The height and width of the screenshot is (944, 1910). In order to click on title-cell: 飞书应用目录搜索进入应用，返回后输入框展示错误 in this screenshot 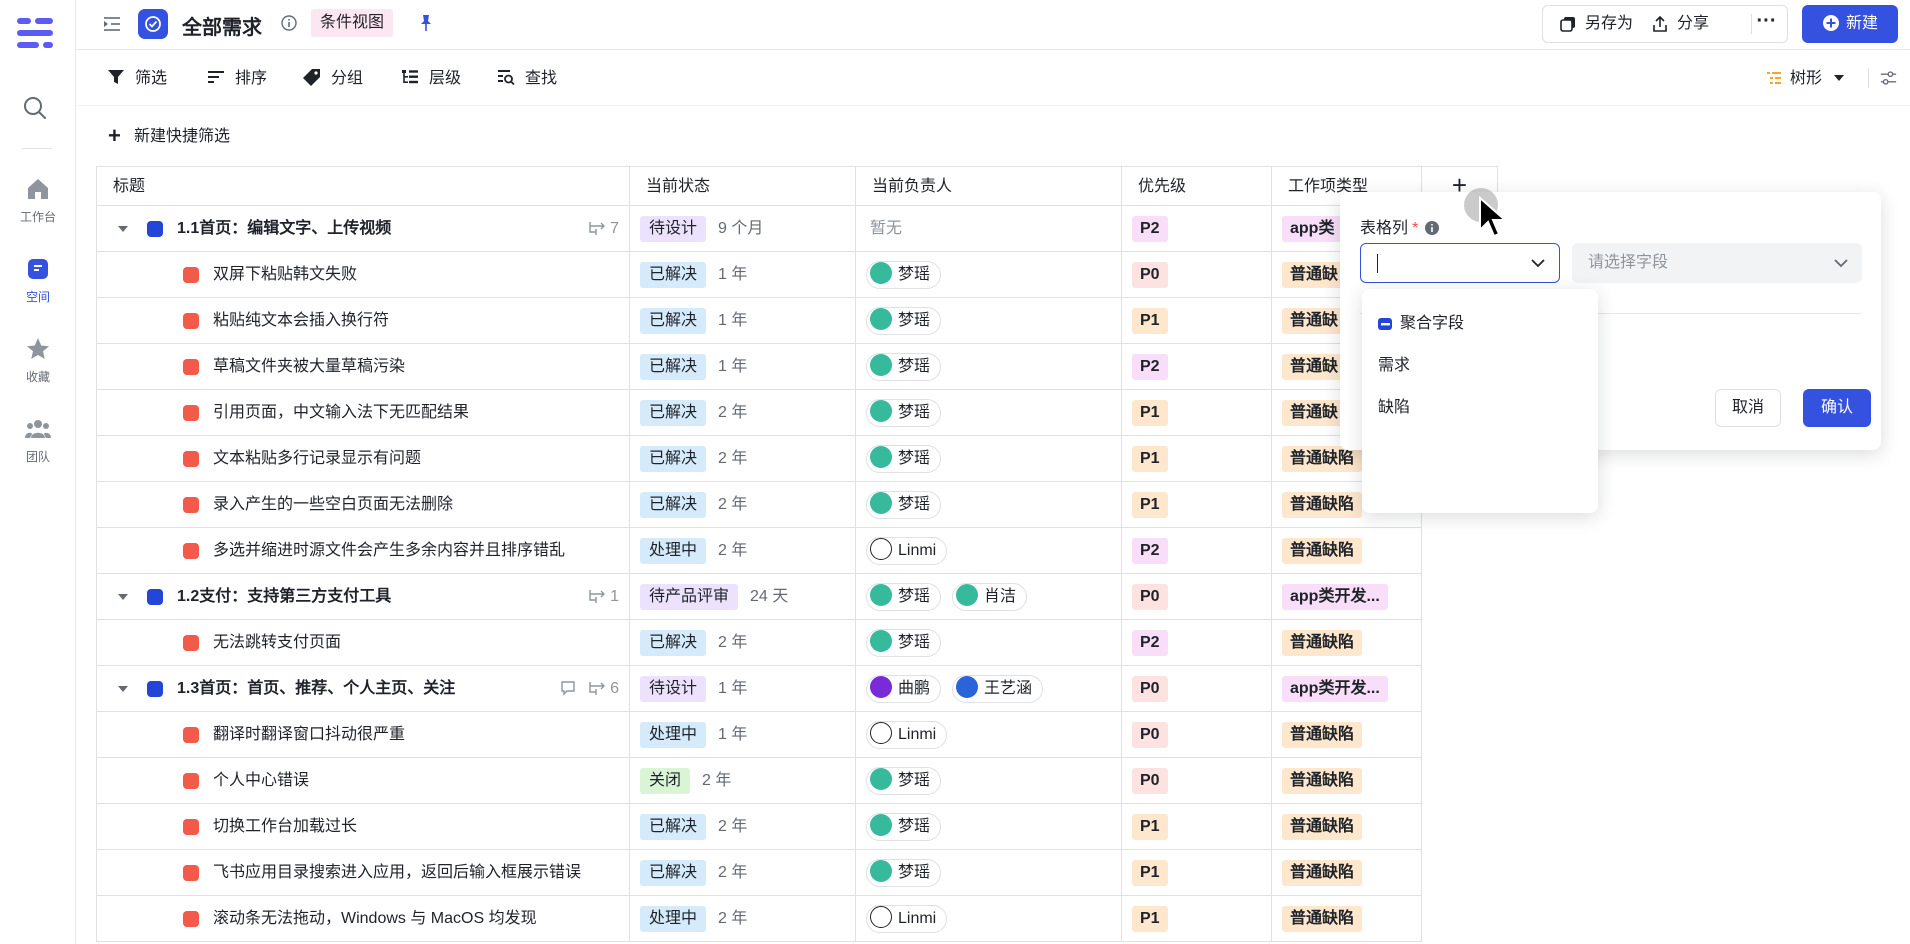, I will do `click(363, 873)`.